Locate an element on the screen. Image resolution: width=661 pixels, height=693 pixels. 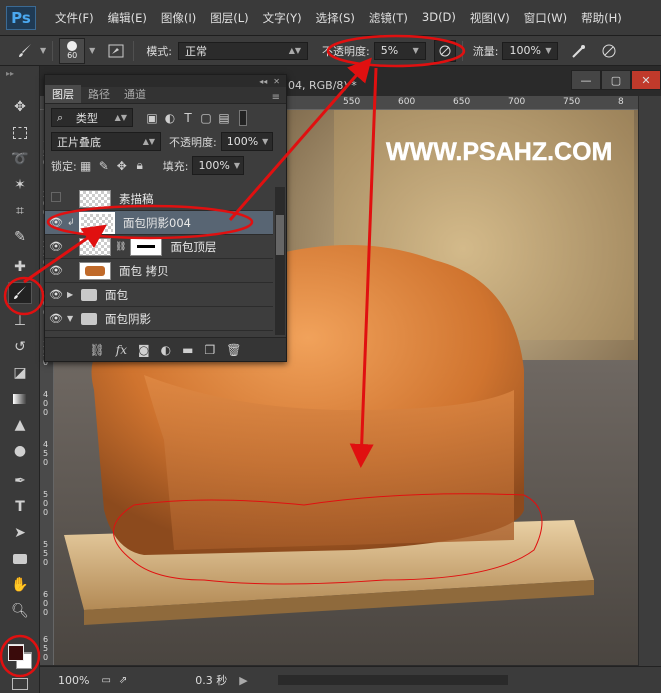
trash-icon: 🗑︎ is located at coordinates (233, 350).